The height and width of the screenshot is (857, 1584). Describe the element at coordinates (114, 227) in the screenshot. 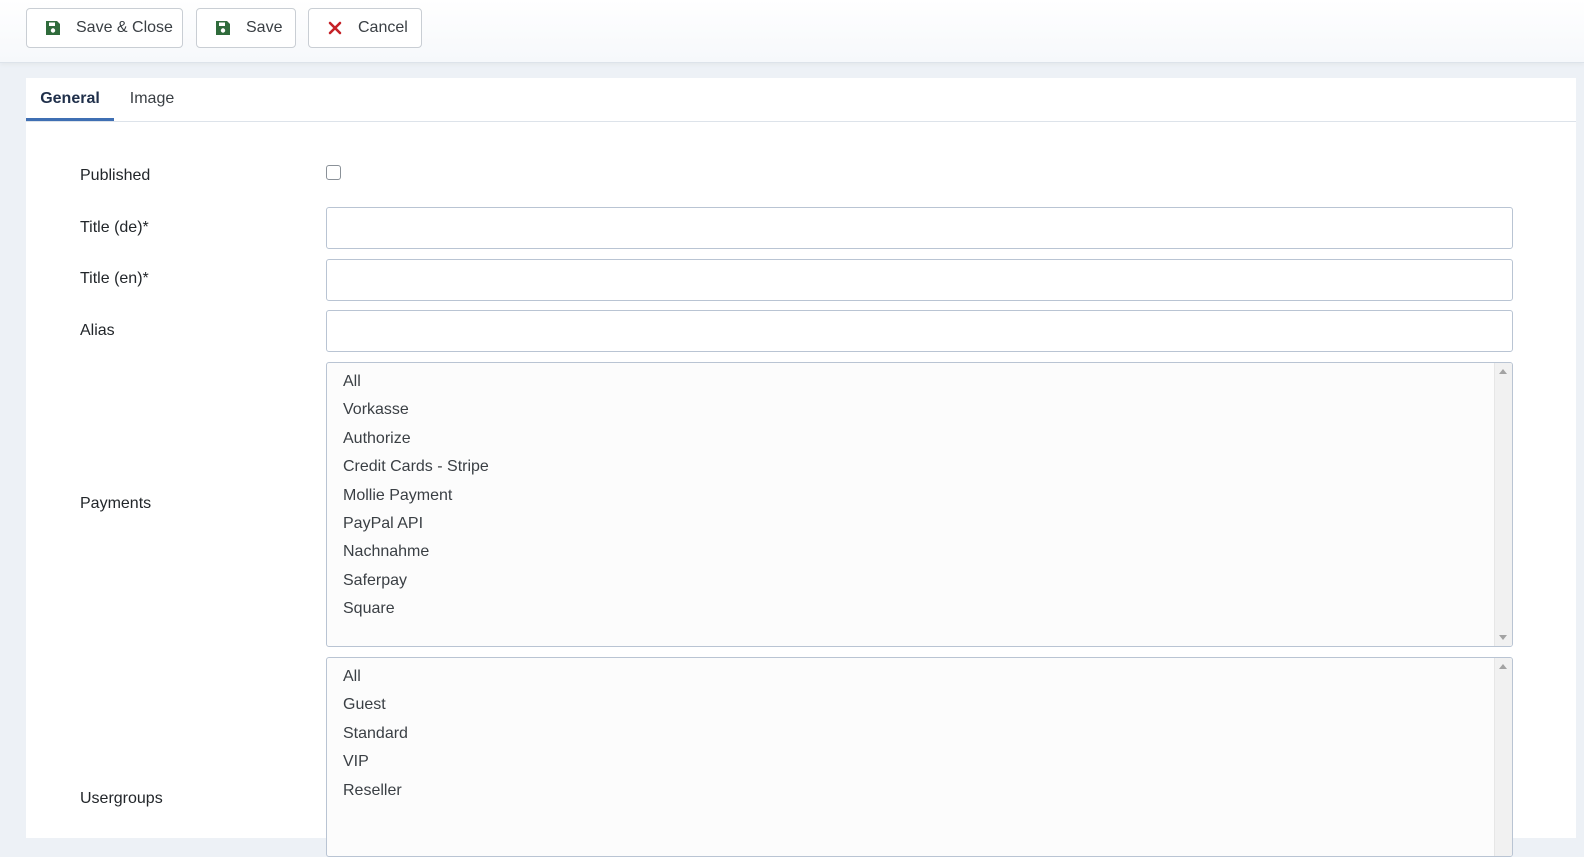

I see `title-de-label: Title (de)*` at that location.